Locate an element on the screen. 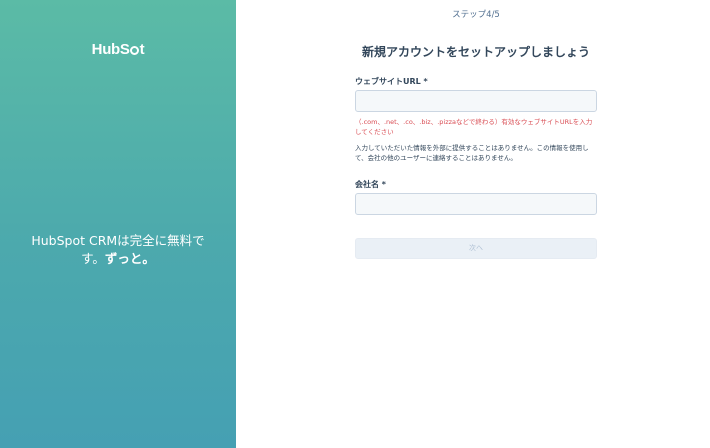  company-name-label: 会社名 * is located at coordinates (370, 184).